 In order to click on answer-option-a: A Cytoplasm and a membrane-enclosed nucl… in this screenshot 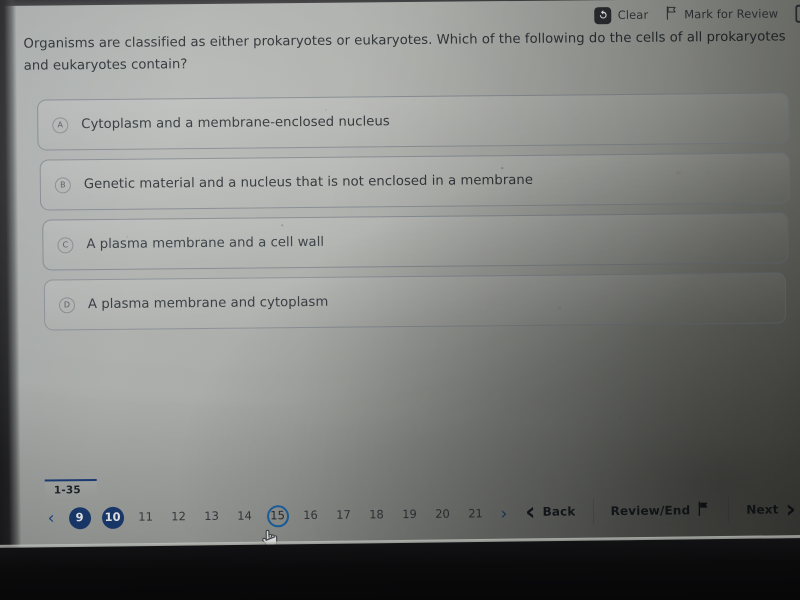, I will do `click(413, 121)`.